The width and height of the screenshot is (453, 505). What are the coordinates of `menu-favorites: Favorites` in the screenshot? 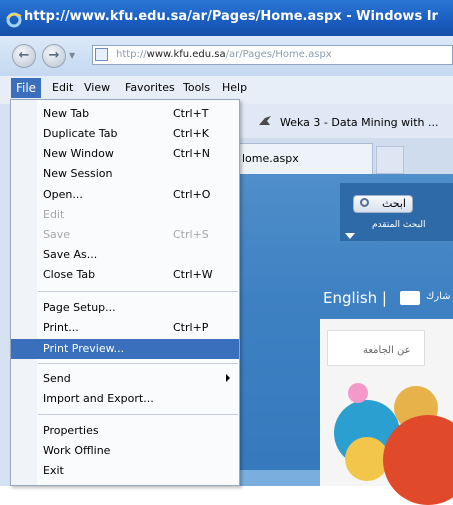 It's located at (150, 87).